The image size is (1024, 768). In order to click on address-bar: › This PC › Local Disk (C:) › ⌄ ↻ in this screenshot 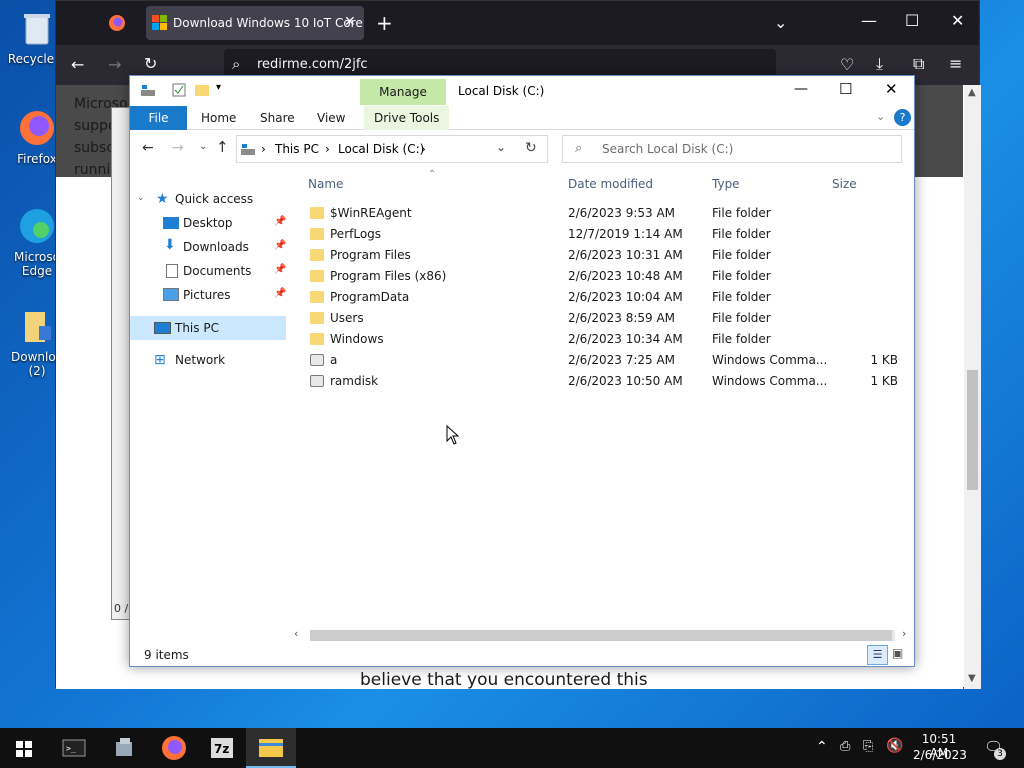, I will do `click(392, 149)`.